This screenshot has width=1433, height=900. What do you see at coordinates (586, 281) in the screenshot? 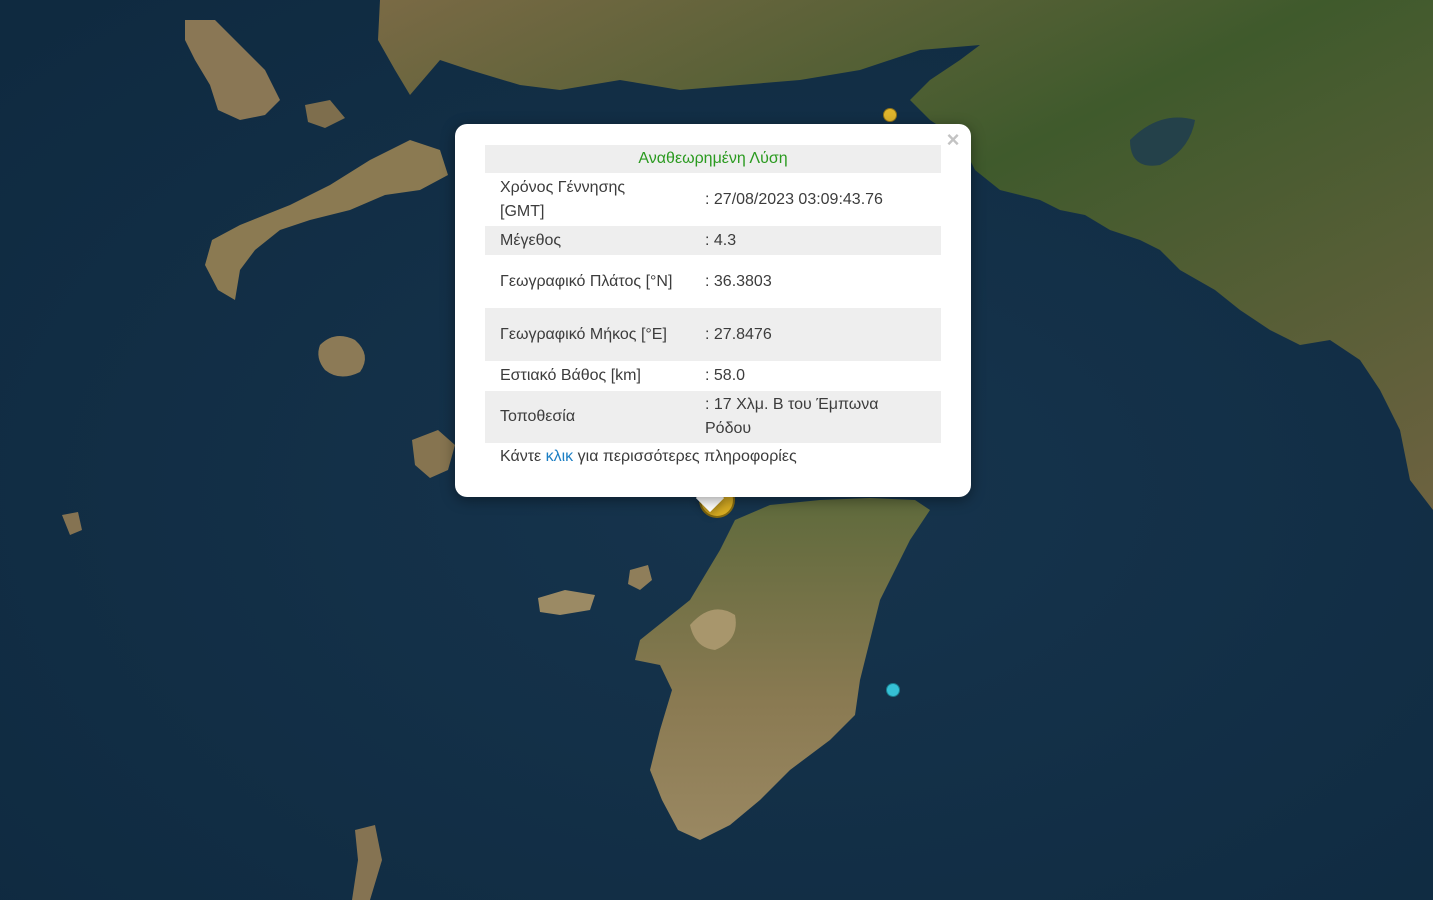
I see `latitude-label: Γεωγραφικό Πλάτος [°N]` at bounding box center [586, 281].